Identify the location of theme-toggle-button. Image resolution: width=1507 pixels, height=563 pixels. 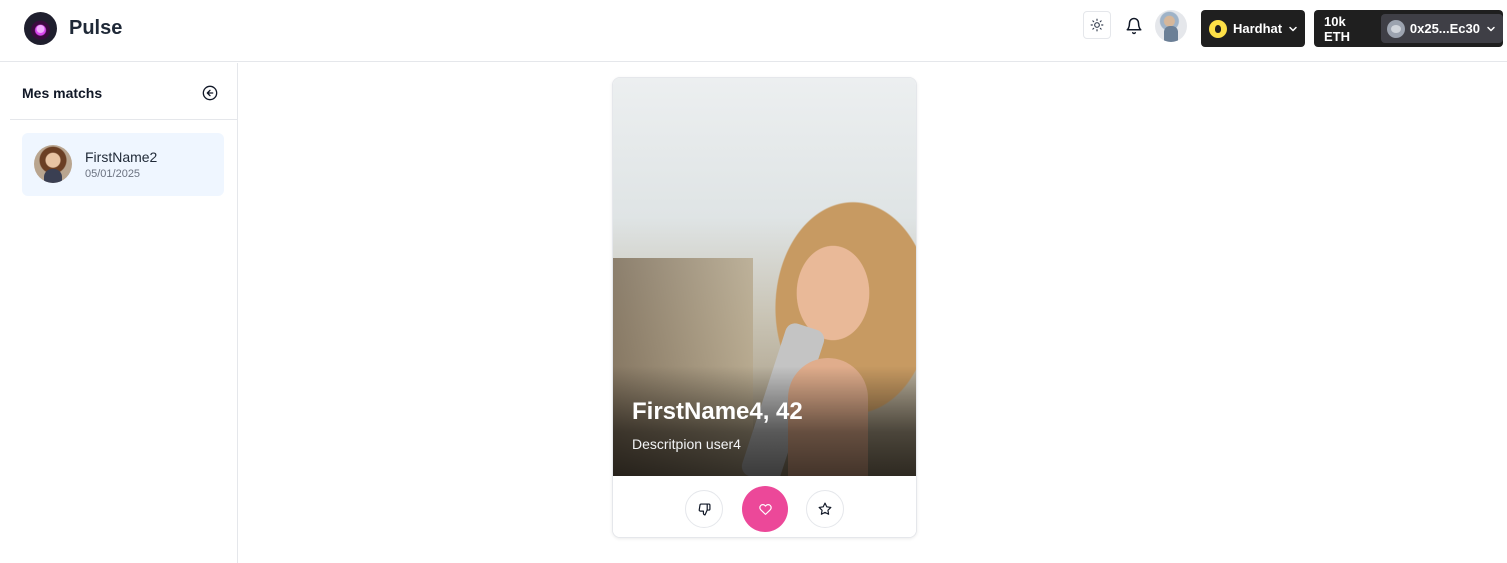
(1097, 25).